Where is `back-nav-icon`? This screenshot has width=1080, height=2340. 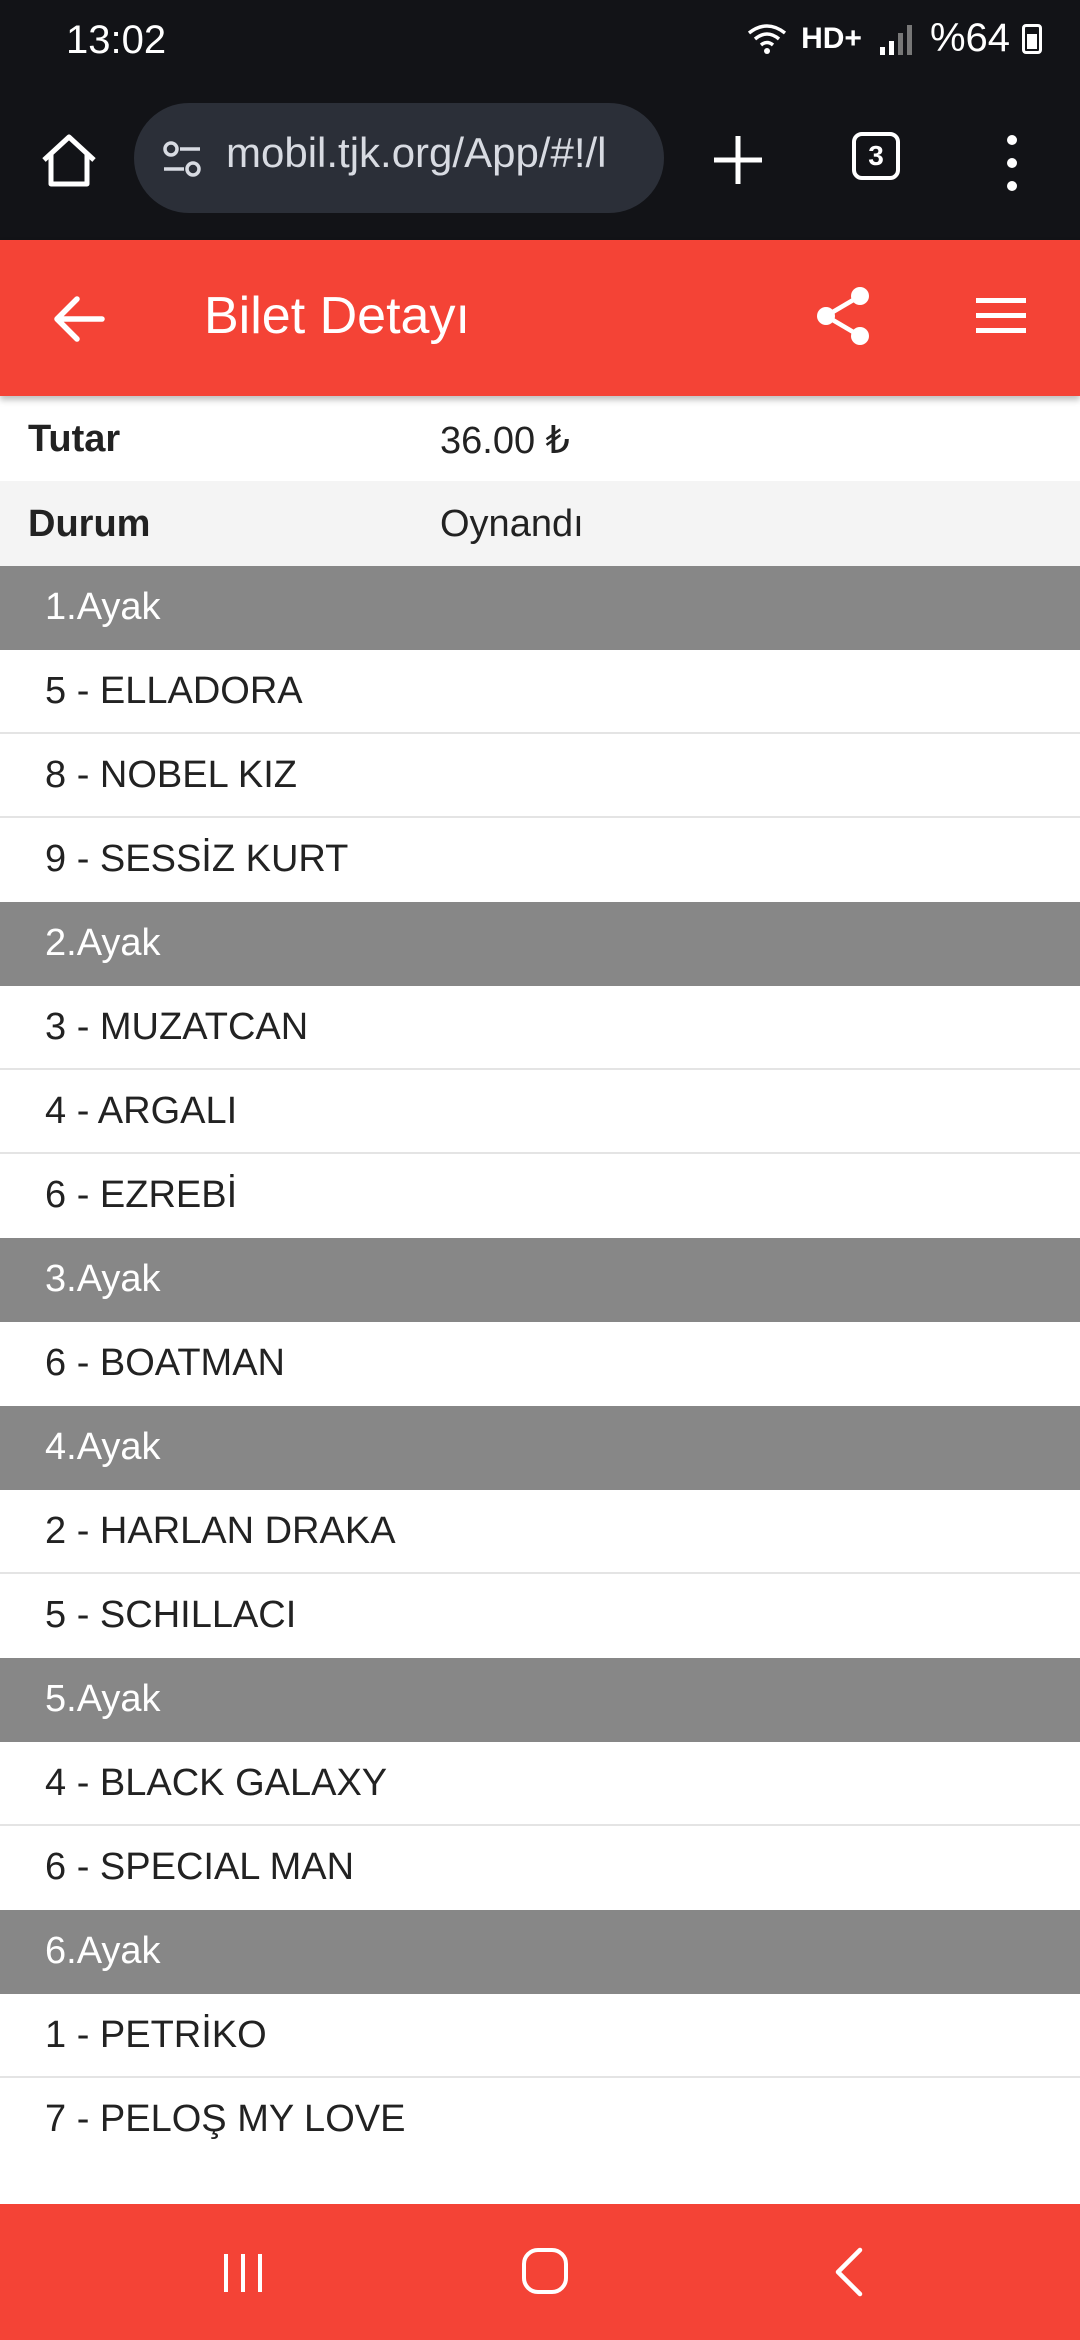
back-nav-icon is located at coordinates (850, 2272).